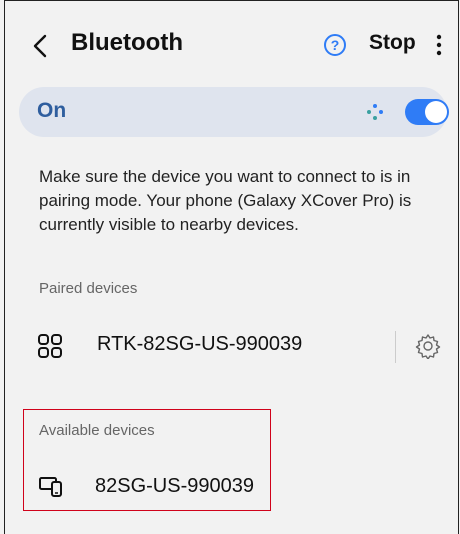 The width and height of the screenshot is (460, 534). I want to click on more-options-button, so click(439, 45).